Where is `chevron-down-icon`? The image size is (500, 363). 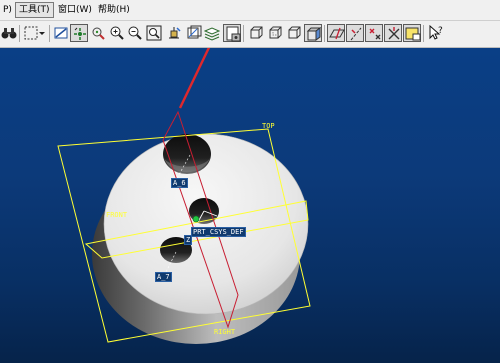
chevron-down-icon is located at coordinates (42, 33).